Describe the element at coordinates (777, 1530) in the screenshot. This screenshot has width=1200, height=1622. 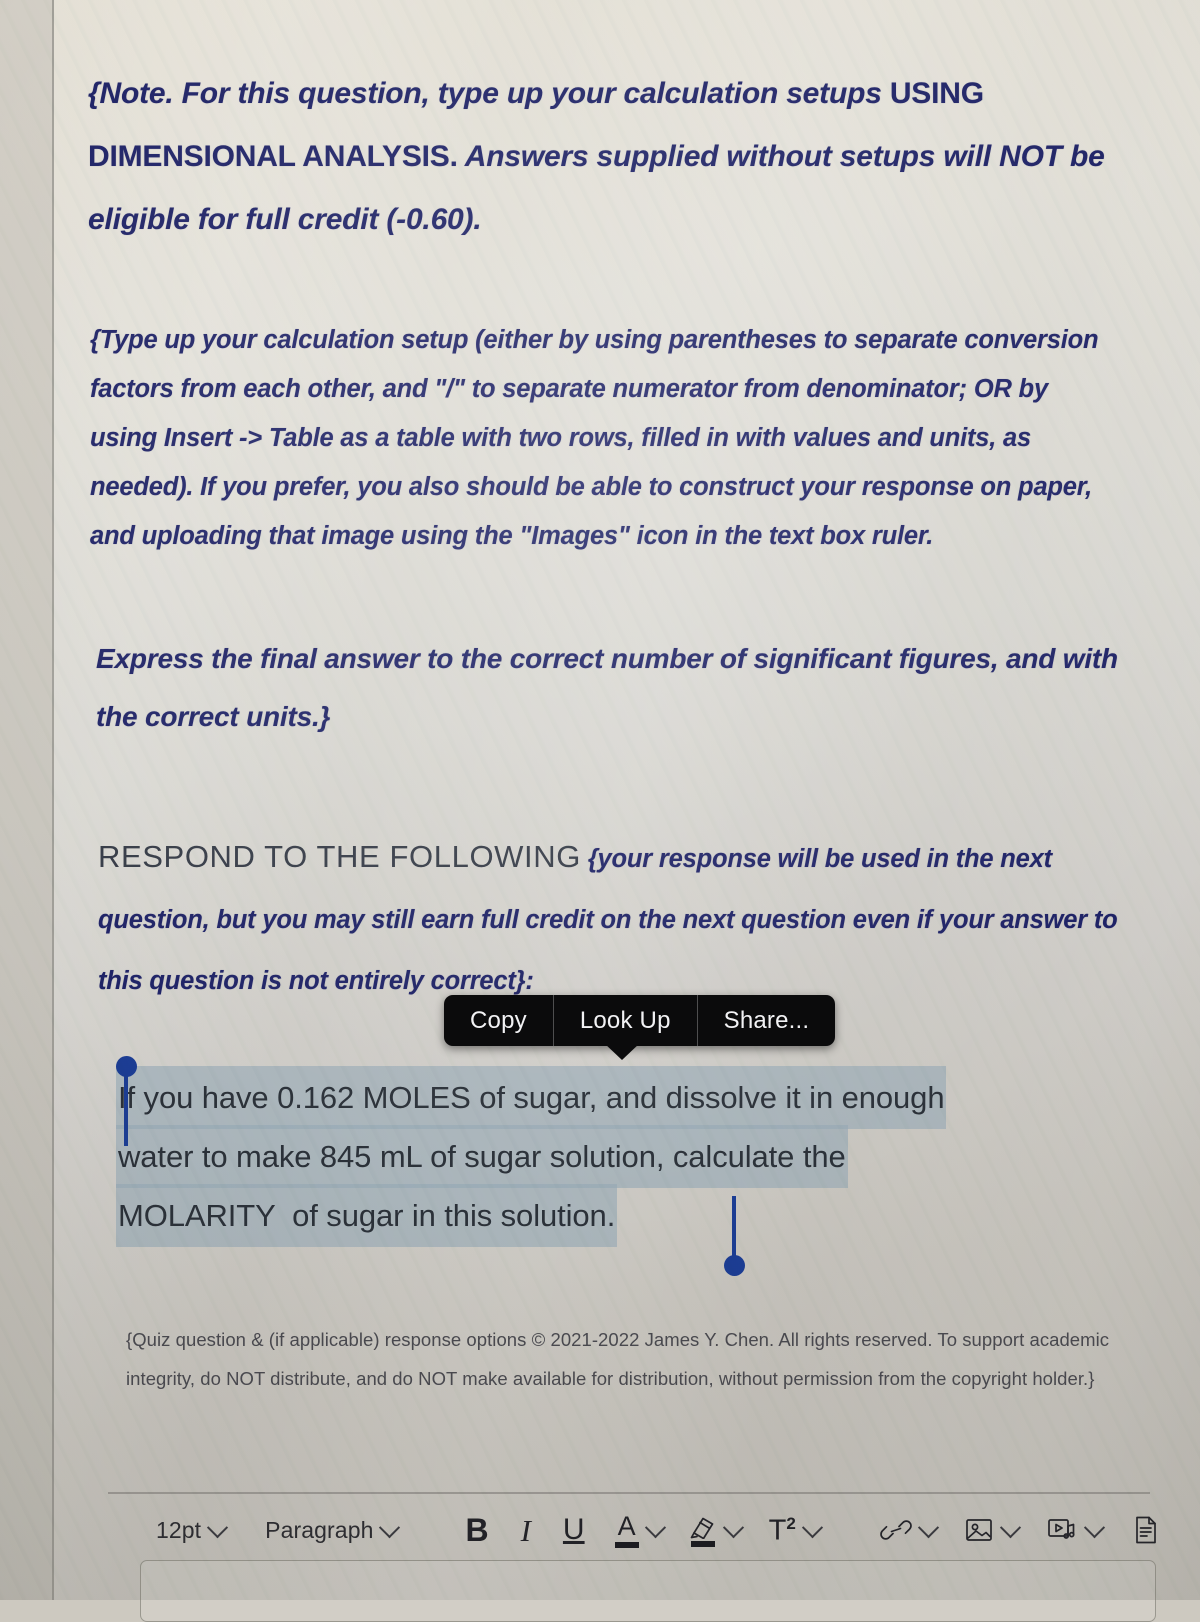
I see `superscript-base: T` at that location.